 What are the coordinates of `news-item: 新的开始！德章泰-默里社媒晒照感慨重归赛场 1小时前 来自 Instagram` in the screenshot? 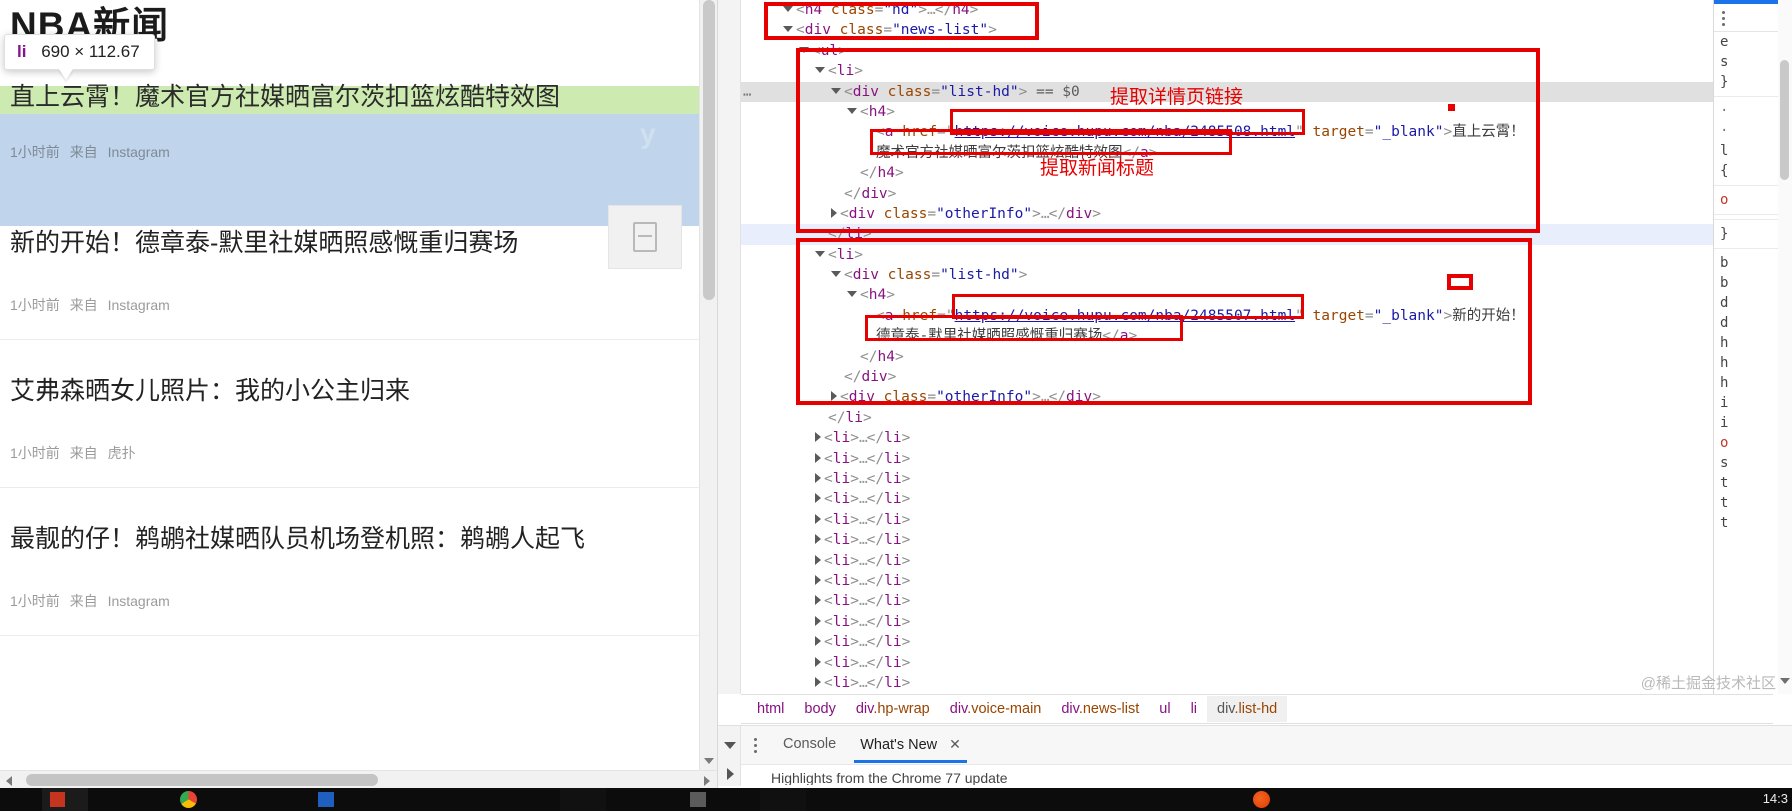 It's located at (350, 266).